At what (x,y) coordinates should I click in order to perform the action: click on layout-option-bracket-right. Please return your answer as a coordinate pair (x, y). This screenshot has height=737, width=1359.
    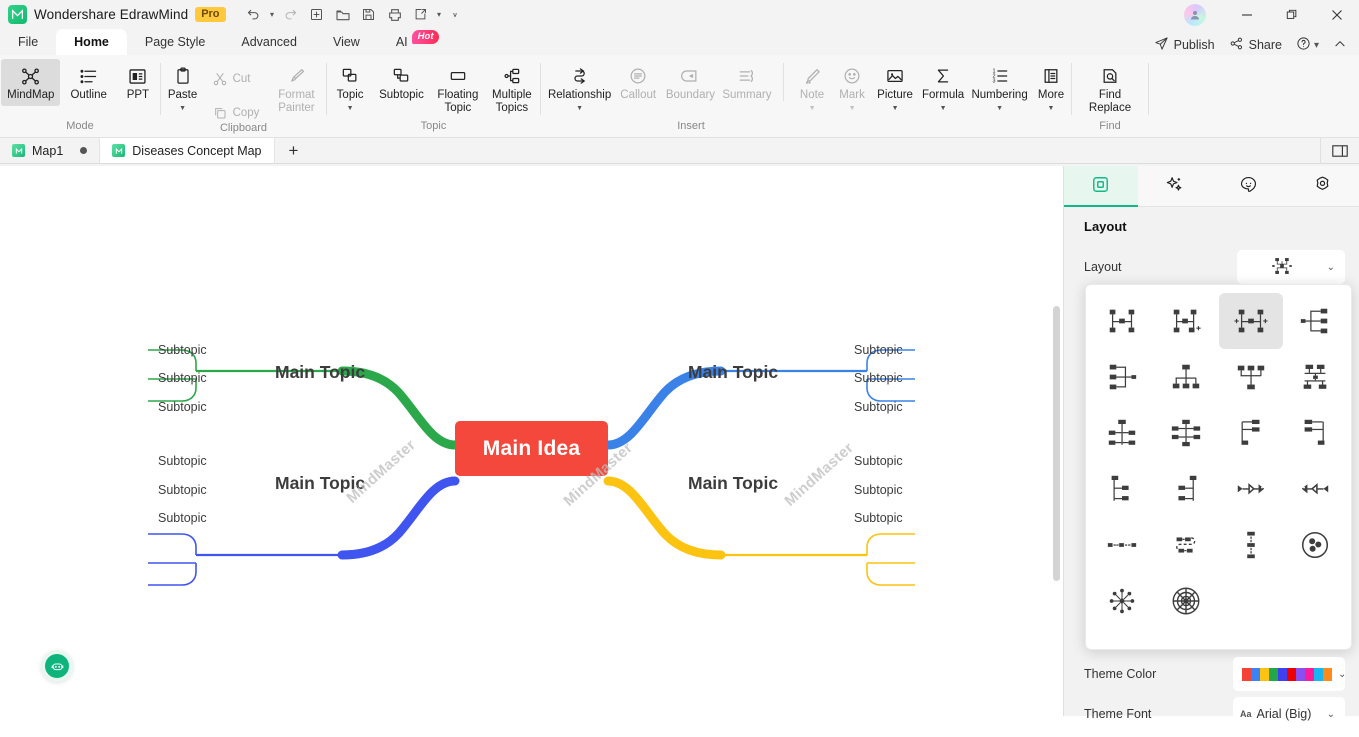
    Looking at the image, I should click on (1122, 489).